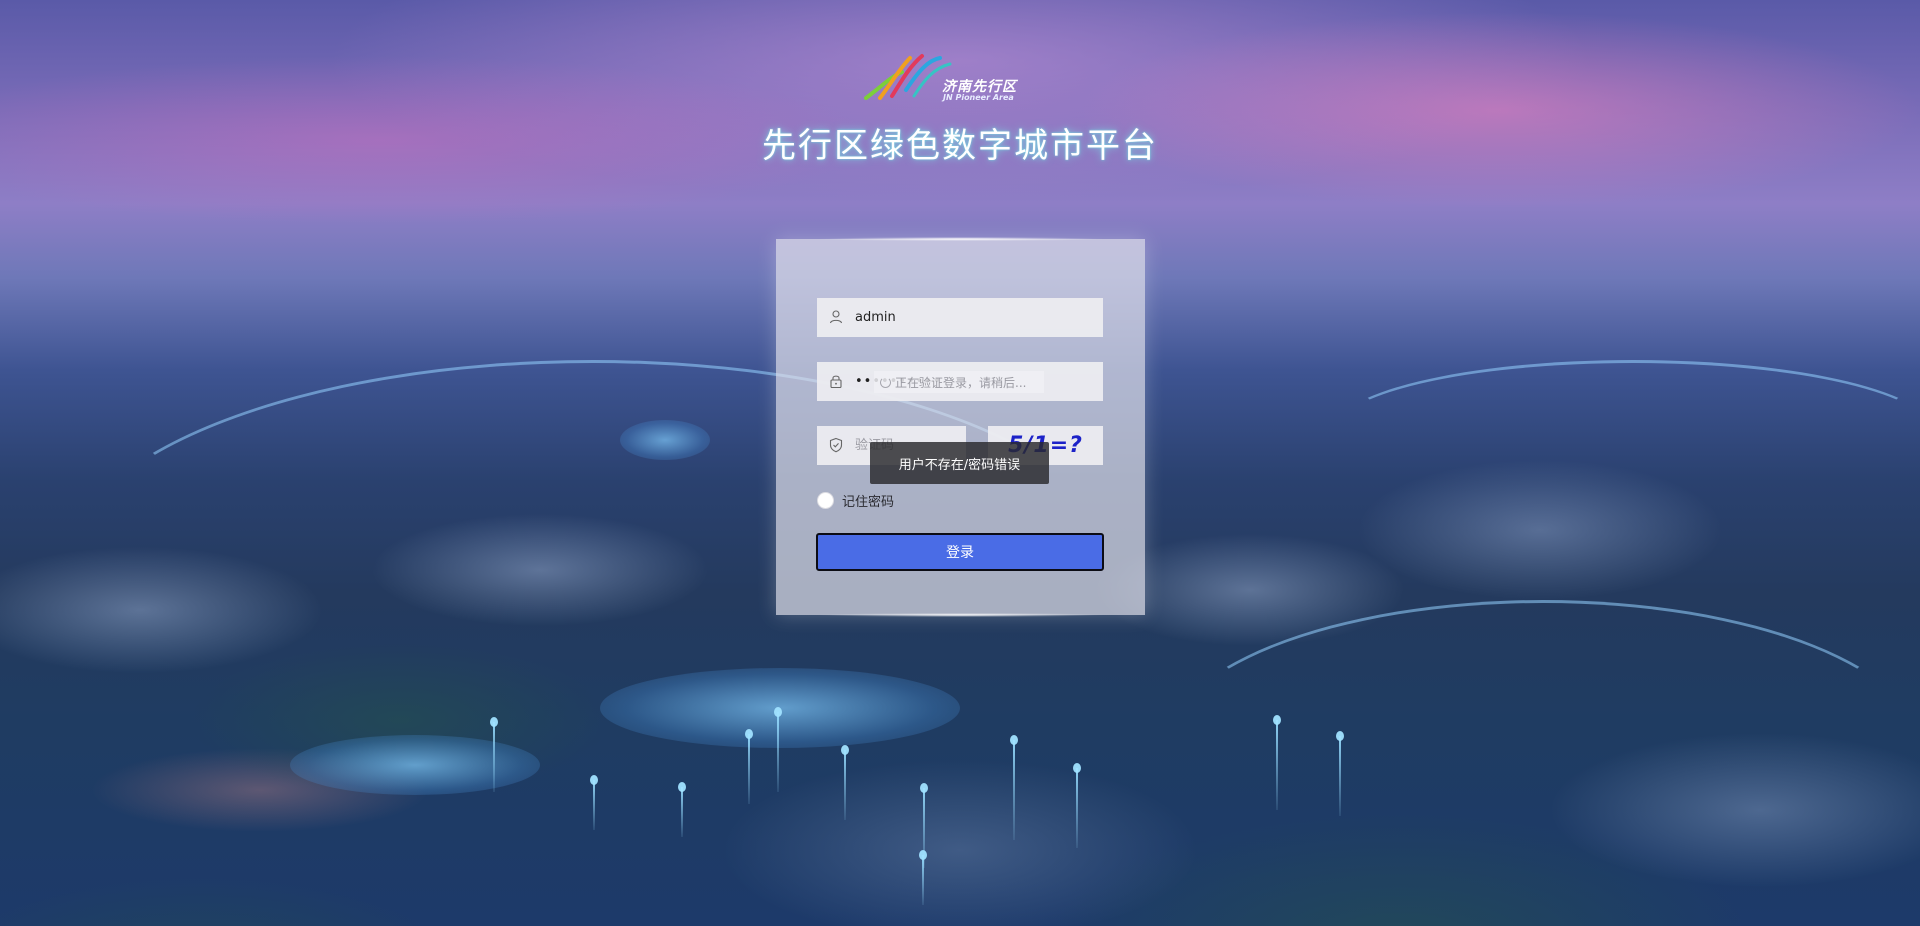 Image resolution: width=1920 pixels, height=926 pixels. I want to click on remember-password: 记住密码, so click(855, 500).